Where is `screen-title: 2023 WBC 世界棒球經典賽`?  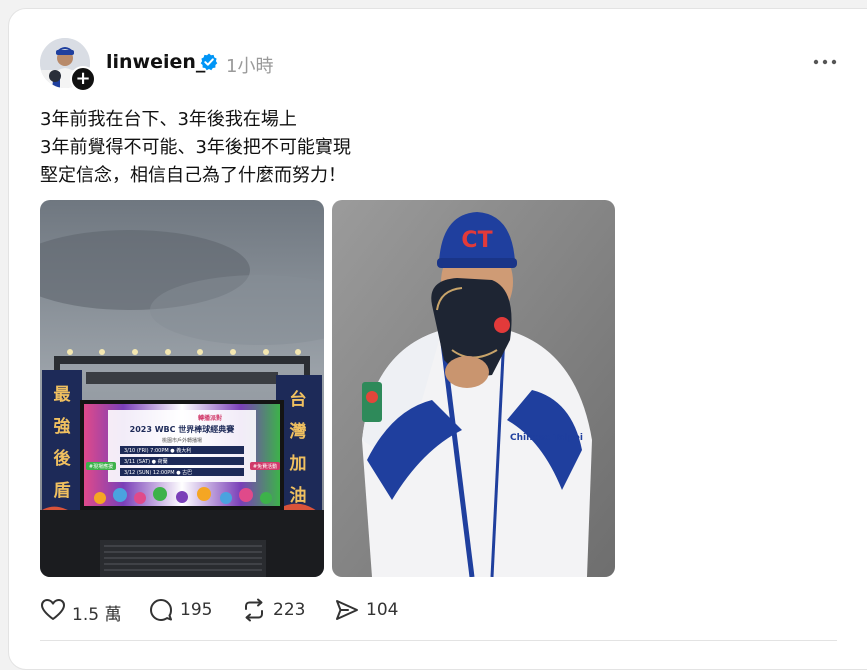 screen-title: 2023 WBC 世界棒球經典賽 is located at coordinates (183, 429).